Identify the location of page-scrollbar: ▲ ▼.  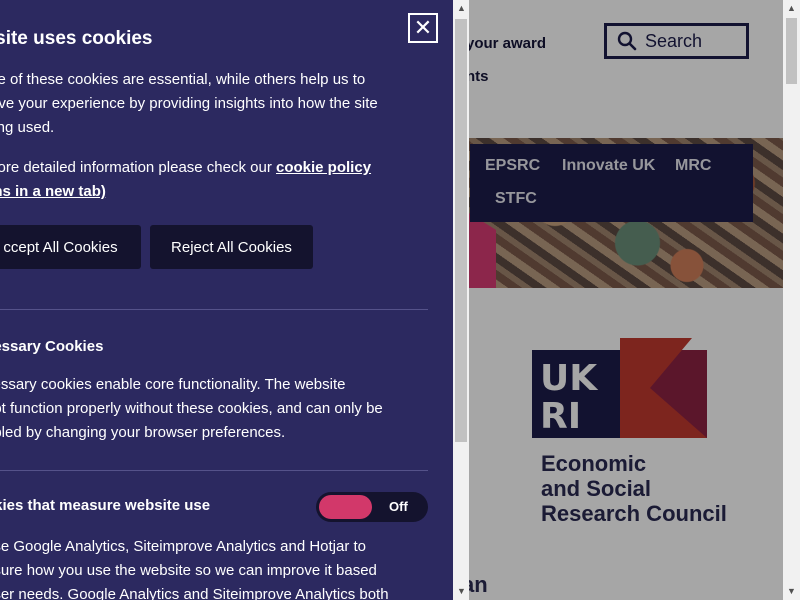
(791, 300).